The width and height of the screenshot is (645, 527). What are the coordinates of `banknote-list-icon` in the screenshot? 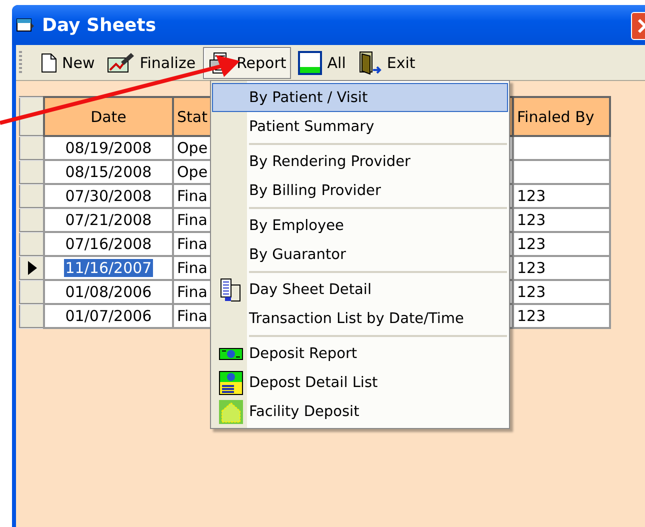 It's located at (231, 382).